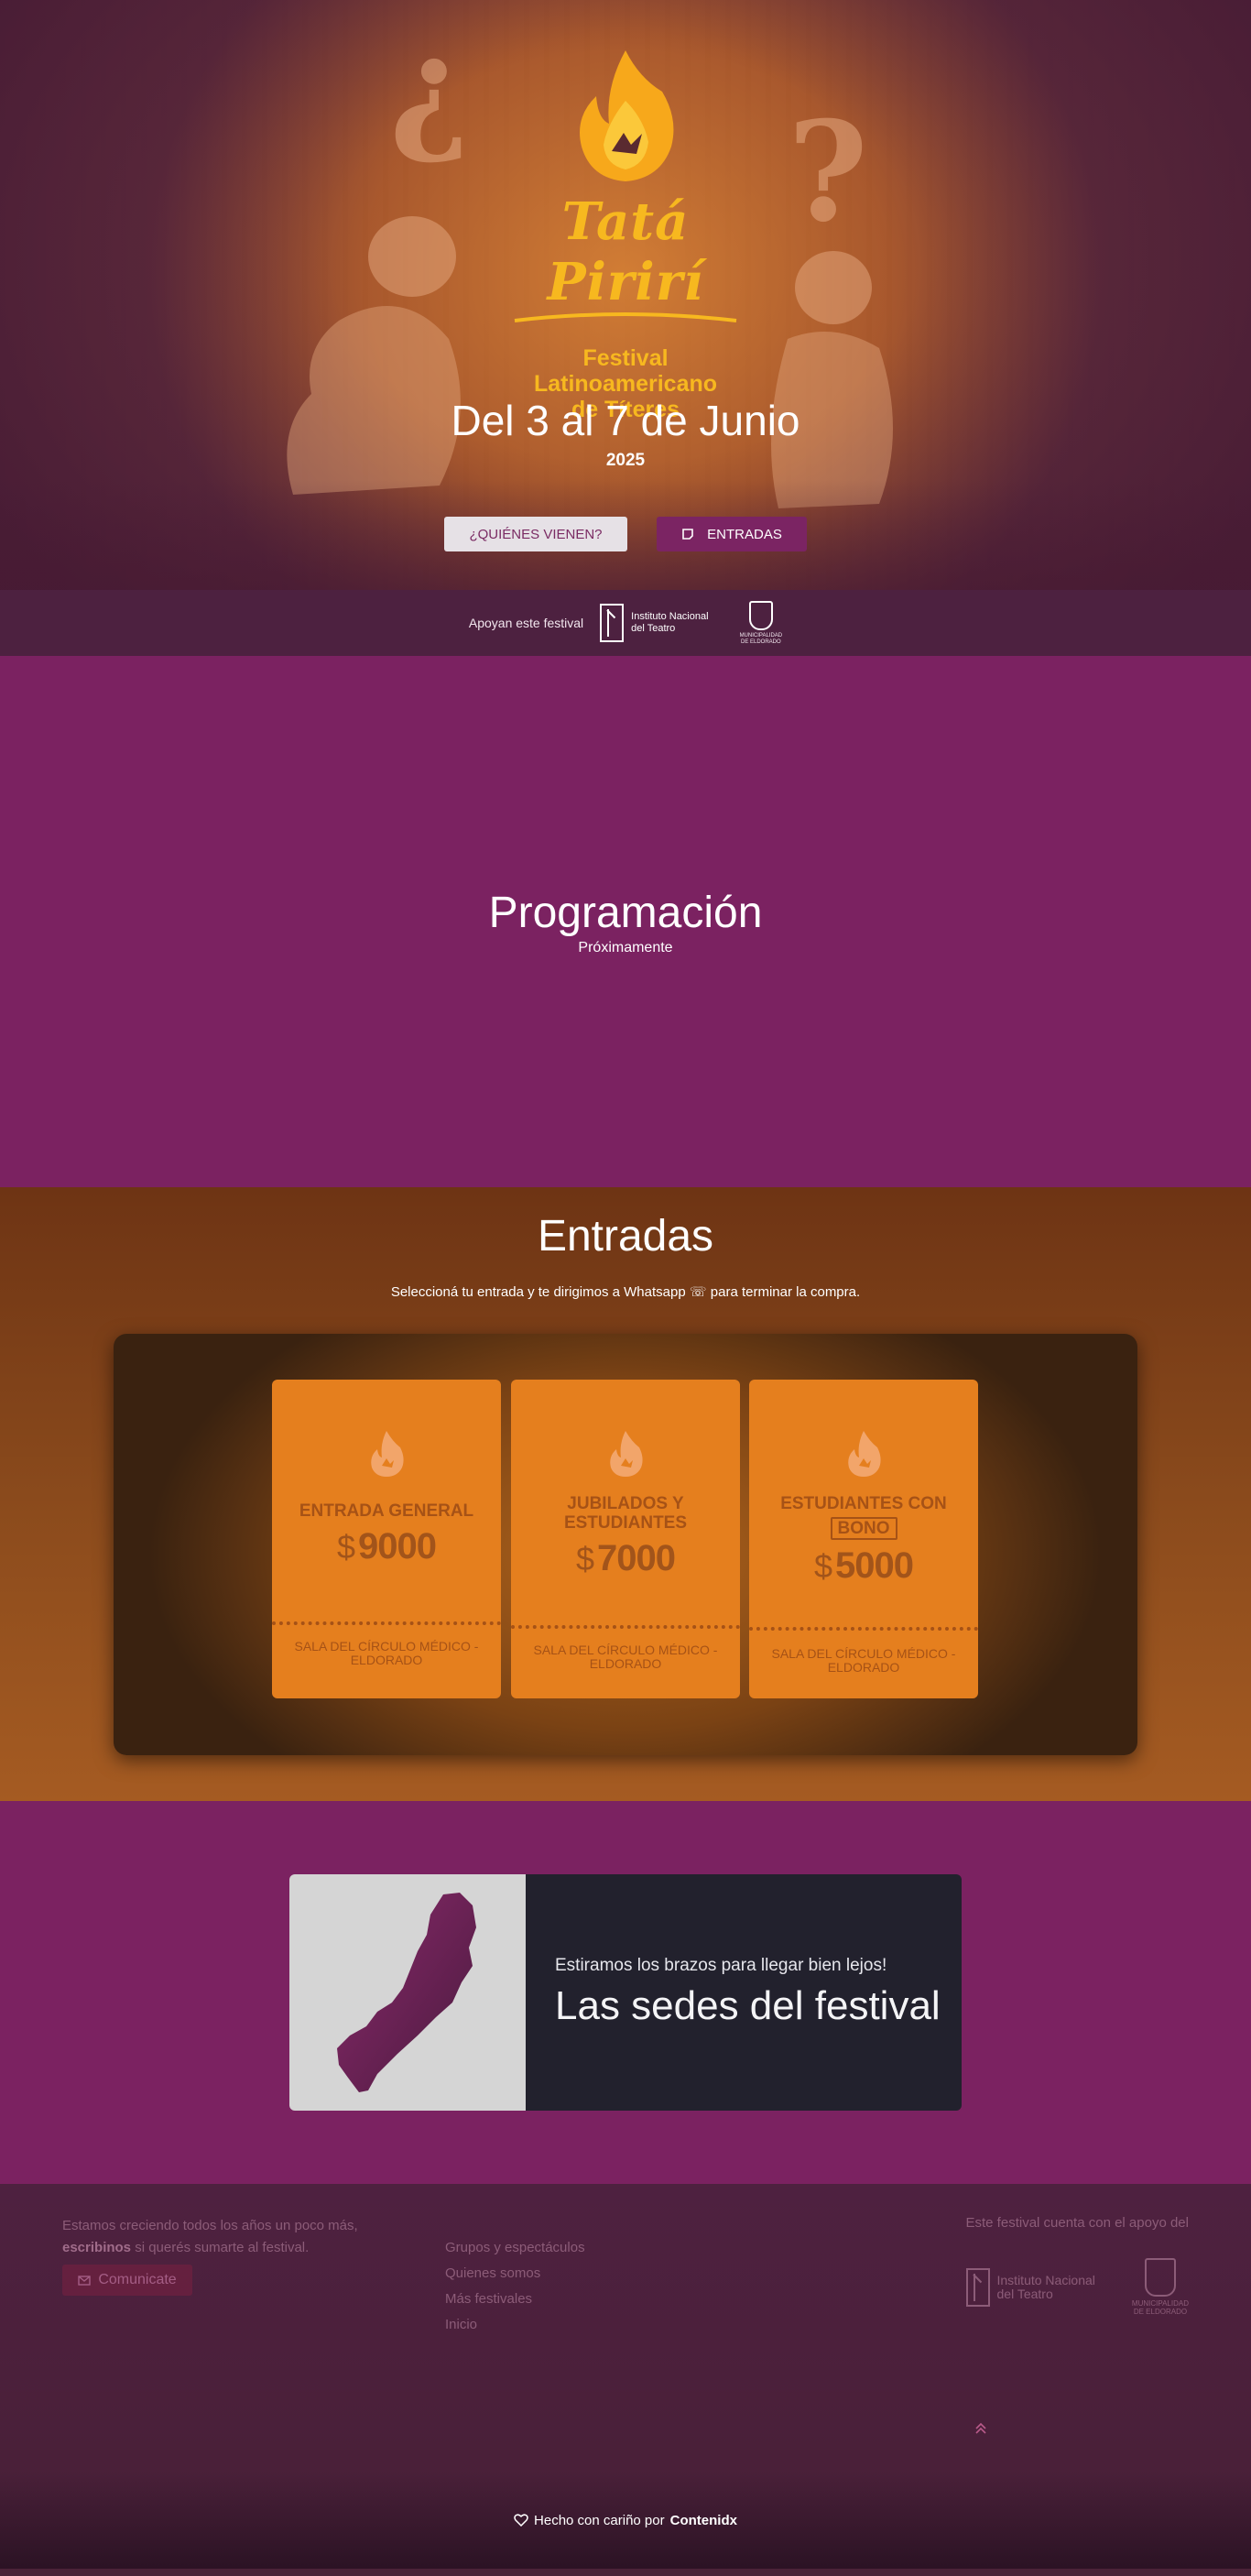 Image resolution: width=1251 pixels, height=2576 pixels. What do you see at coordinates (397, 1546) in the screenshot?
I see `price-value: 9000` at bounding box center [397, 1546].